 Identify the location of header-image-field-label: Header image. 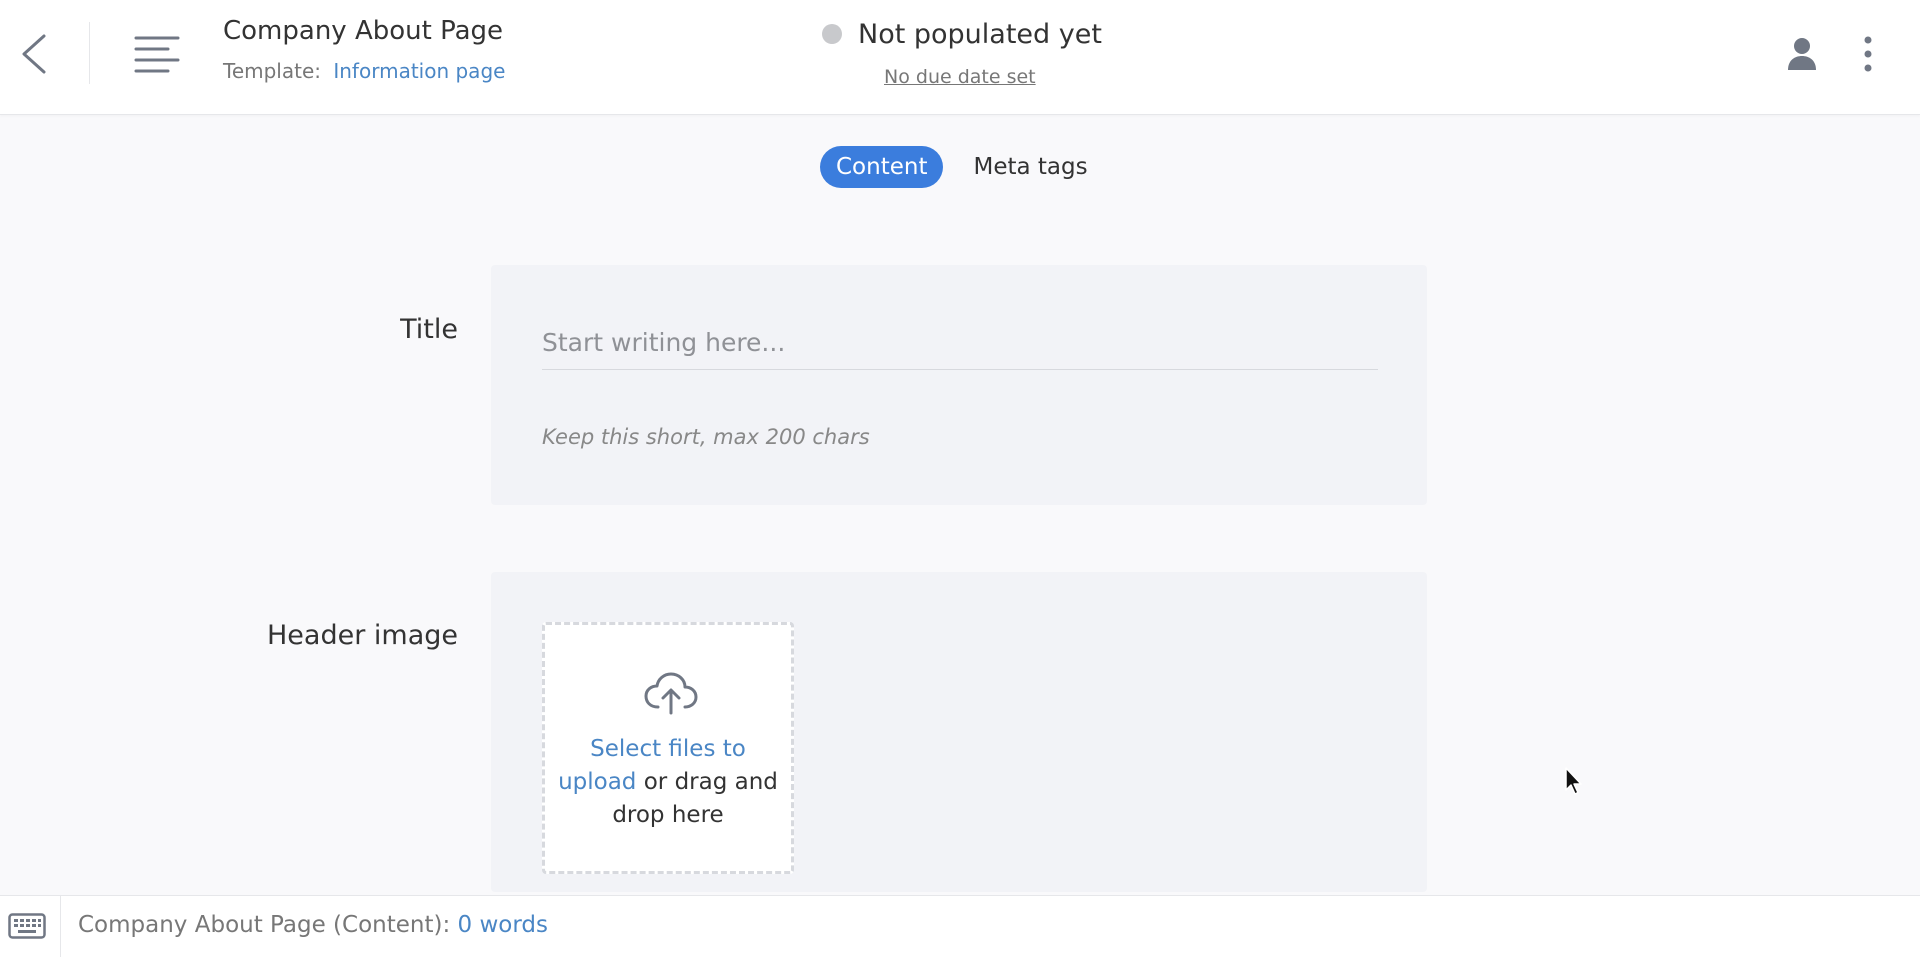
(362, 635).